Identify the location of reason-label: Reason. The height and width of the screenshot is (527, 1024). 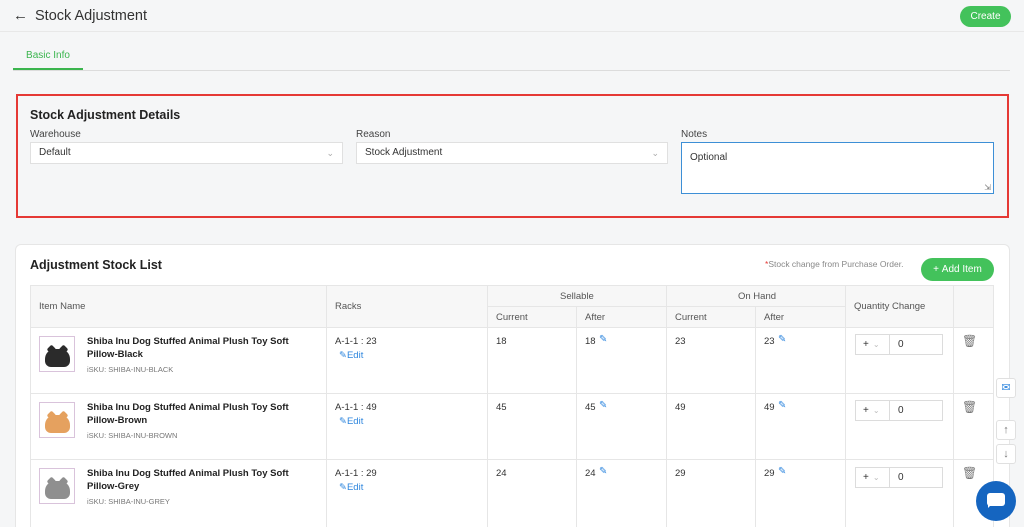
(373, 134).